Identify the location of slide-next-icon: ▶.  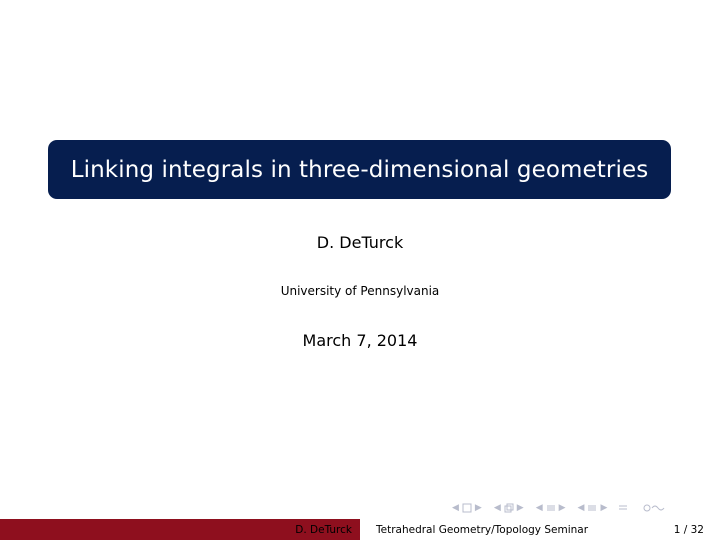
(603, 508).